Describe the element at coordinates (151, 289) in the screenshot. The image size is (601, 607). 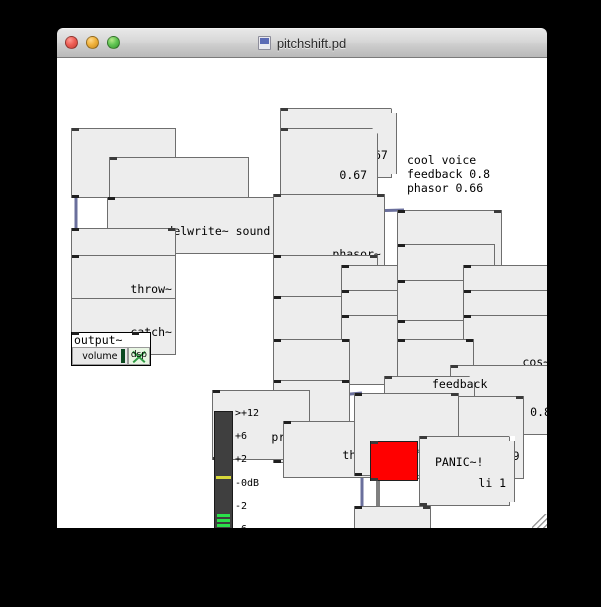
I see `object-label: throw~` at that location.